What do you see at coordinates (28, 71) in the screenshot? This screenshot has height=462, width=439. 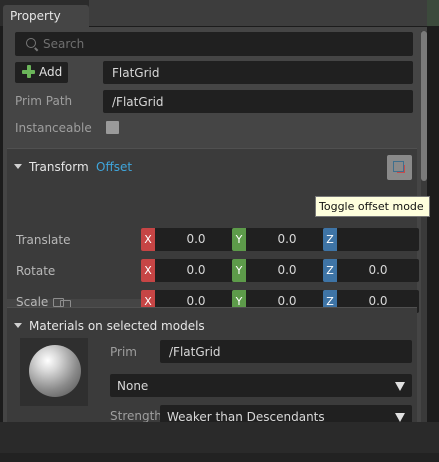 I see `plus-icon` at bounding box center [28, 71].